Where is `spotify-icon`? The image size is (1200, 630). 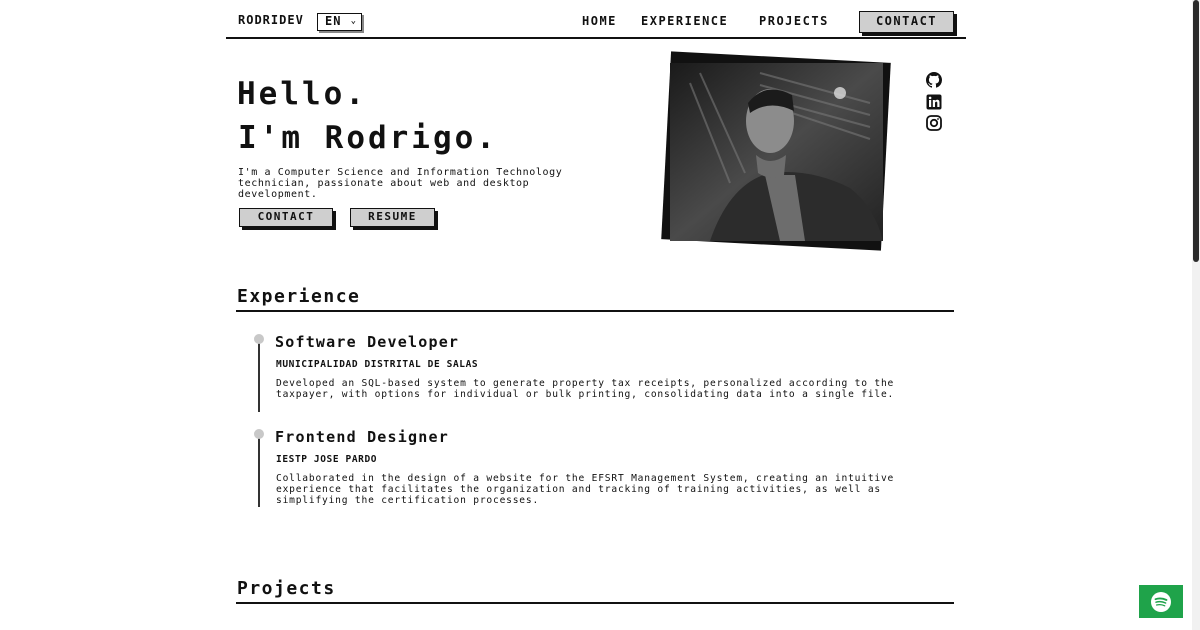 spotify-icon is located at coordinates (1161, 601).